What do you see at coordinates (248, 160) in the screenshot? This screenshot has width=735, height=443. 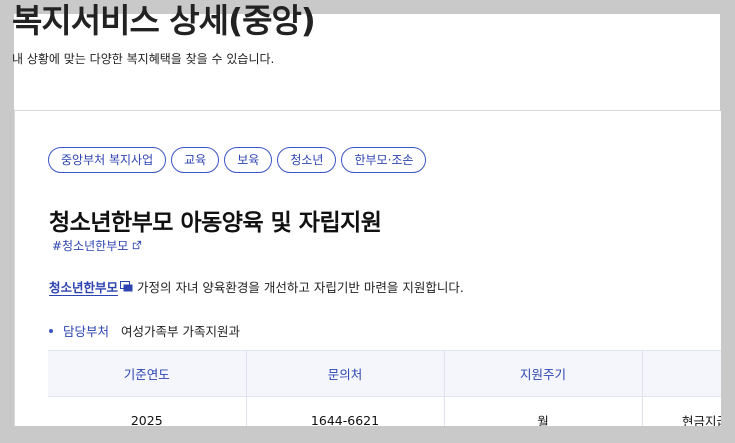 I see `tag-childcare: 보육` at bounding box center [248, 160].